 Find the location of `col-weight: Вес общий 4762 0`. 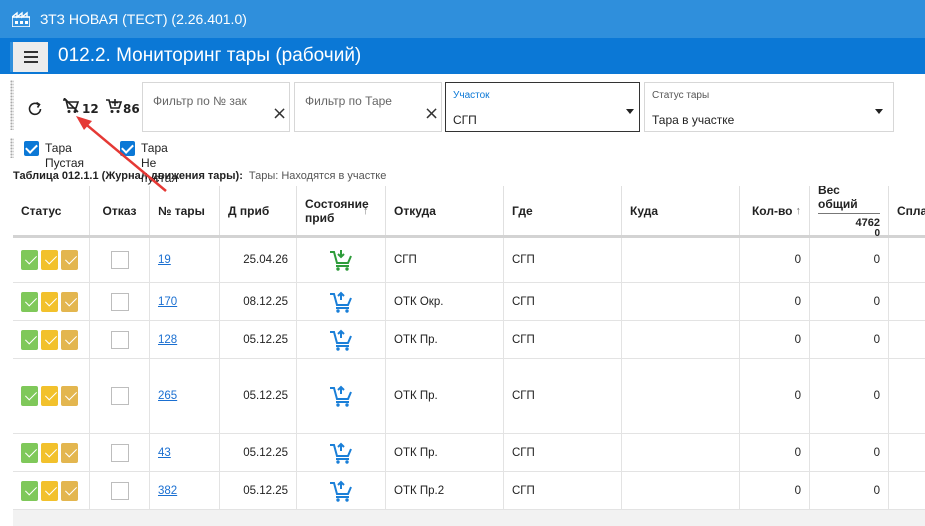

col-weight: Вес общий 4762 0 is located at coordinates (849, 212).